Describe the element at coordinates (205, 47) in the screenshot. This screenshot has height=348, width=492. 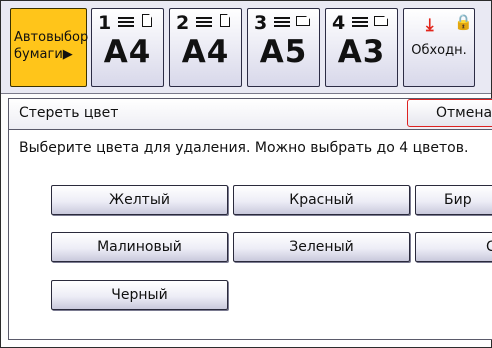
I see `tray-2-button: 2 A4` at that location.